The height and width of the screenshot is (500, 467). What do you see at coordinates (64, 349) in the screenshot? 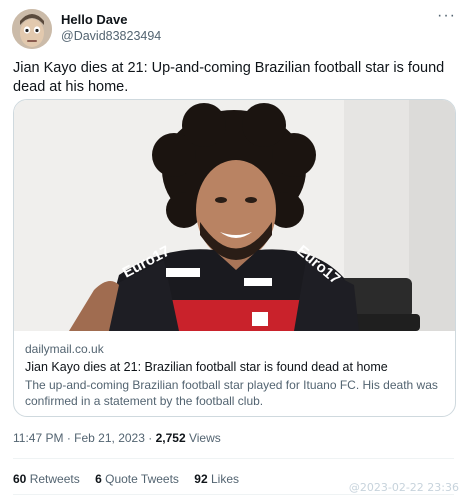
I see `card-domain: dailymail.co.uk` at bounding box center [64, 349].